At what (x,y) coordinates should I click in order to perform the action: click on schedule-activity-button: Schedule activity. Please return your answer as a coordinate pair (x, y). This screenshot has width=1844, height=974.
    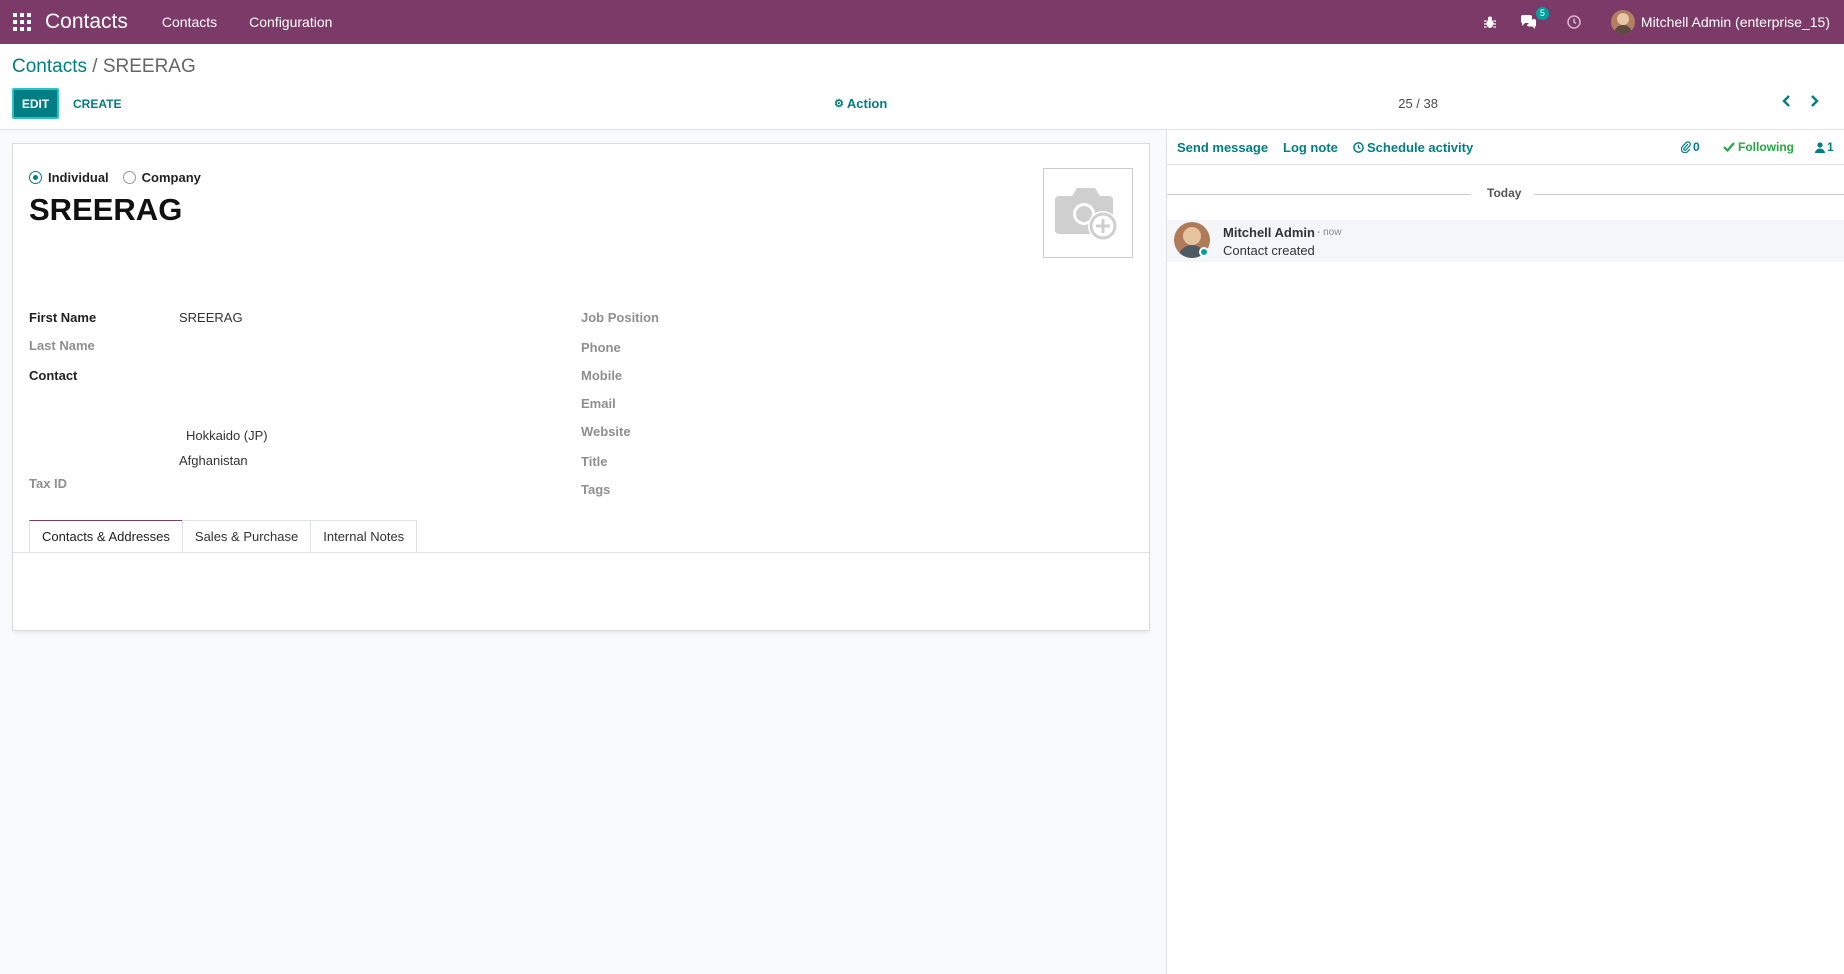
    Looking at the image, I should click on (1413, 147).